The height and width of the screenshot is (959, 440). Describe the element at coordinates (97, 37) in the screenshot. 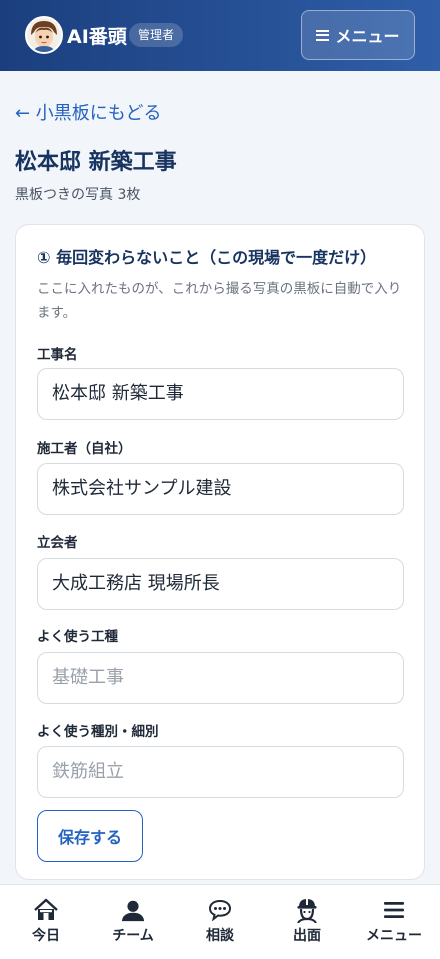

I see `app-brand: AI番頭` at that location.